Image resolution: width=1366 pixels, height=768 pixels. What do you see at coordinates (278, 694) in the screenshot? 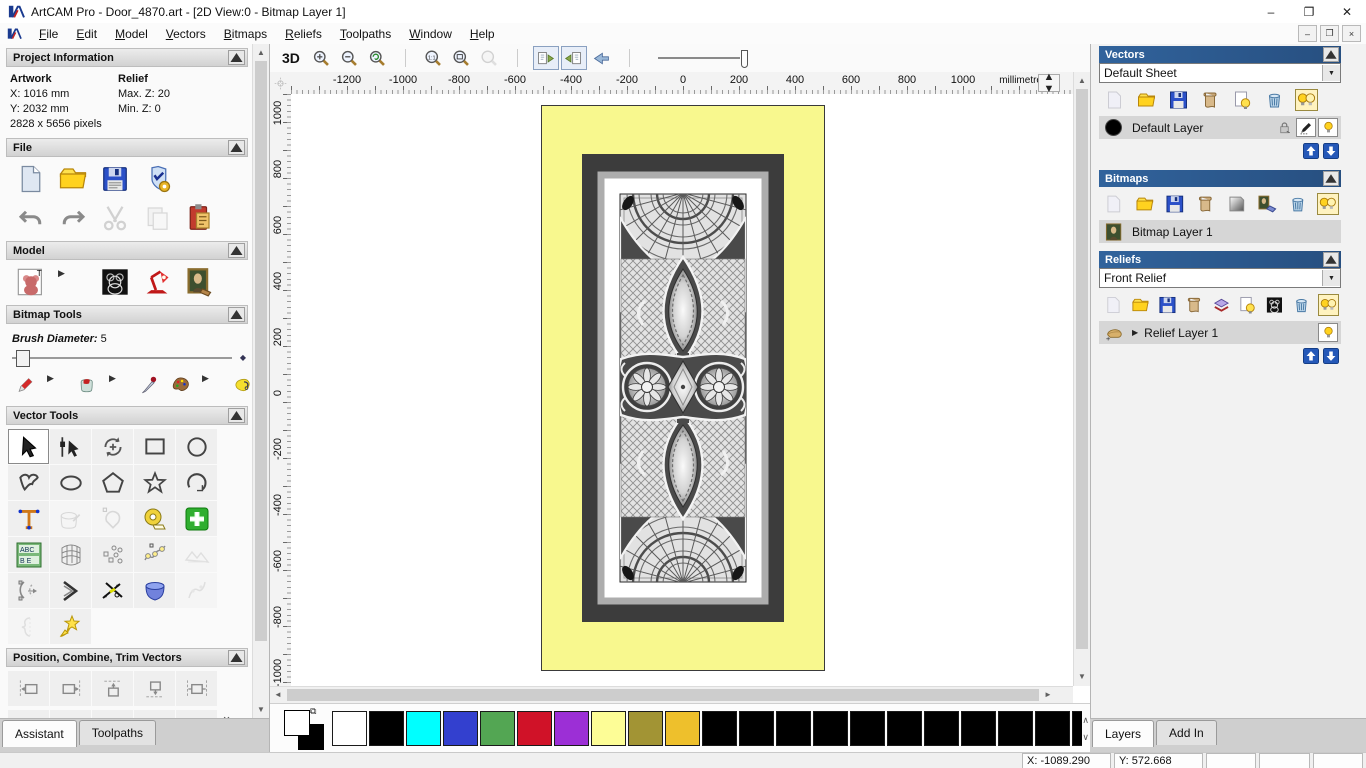
I see `scroll-left-icon: ◄` at bounding box center [278, 694].